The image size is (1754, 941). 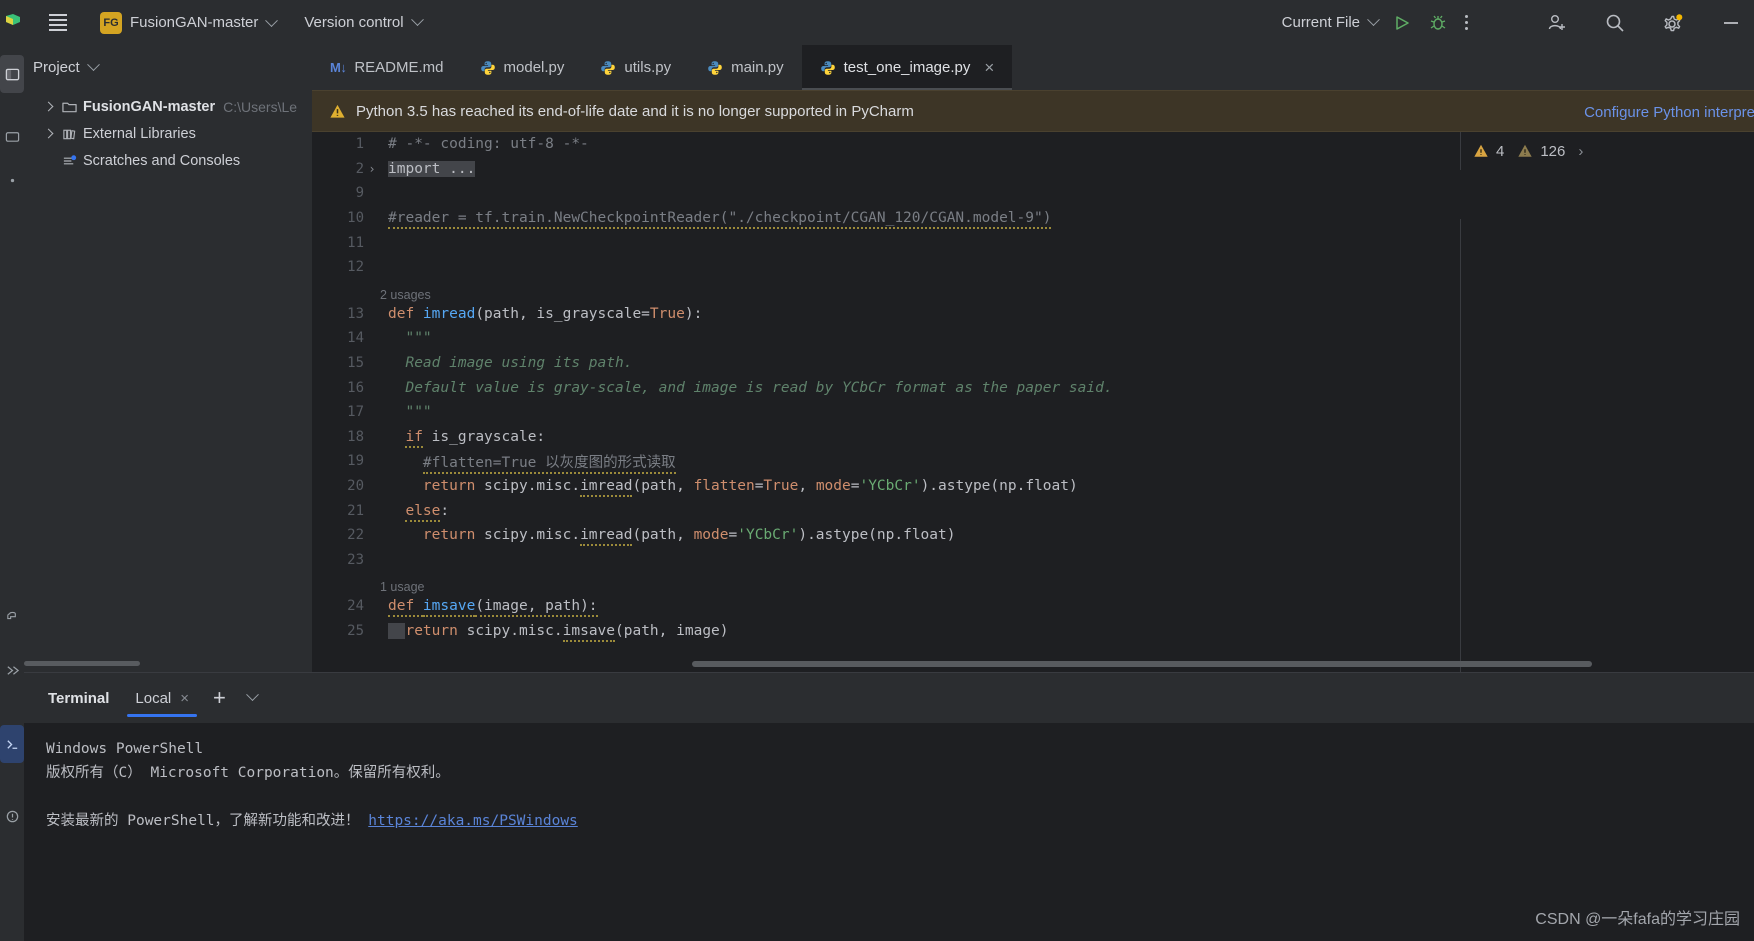 What do you see at coordinates (635, 67) in the screenshot?
I see `editor-tab: utils.py` at bounding box center [635, 67].